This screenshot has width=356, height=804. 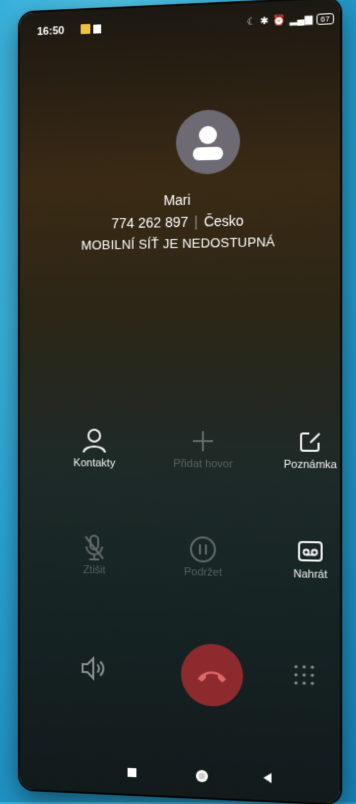 I want to click on note-label: Poznámka, so click(x=310, y=465).